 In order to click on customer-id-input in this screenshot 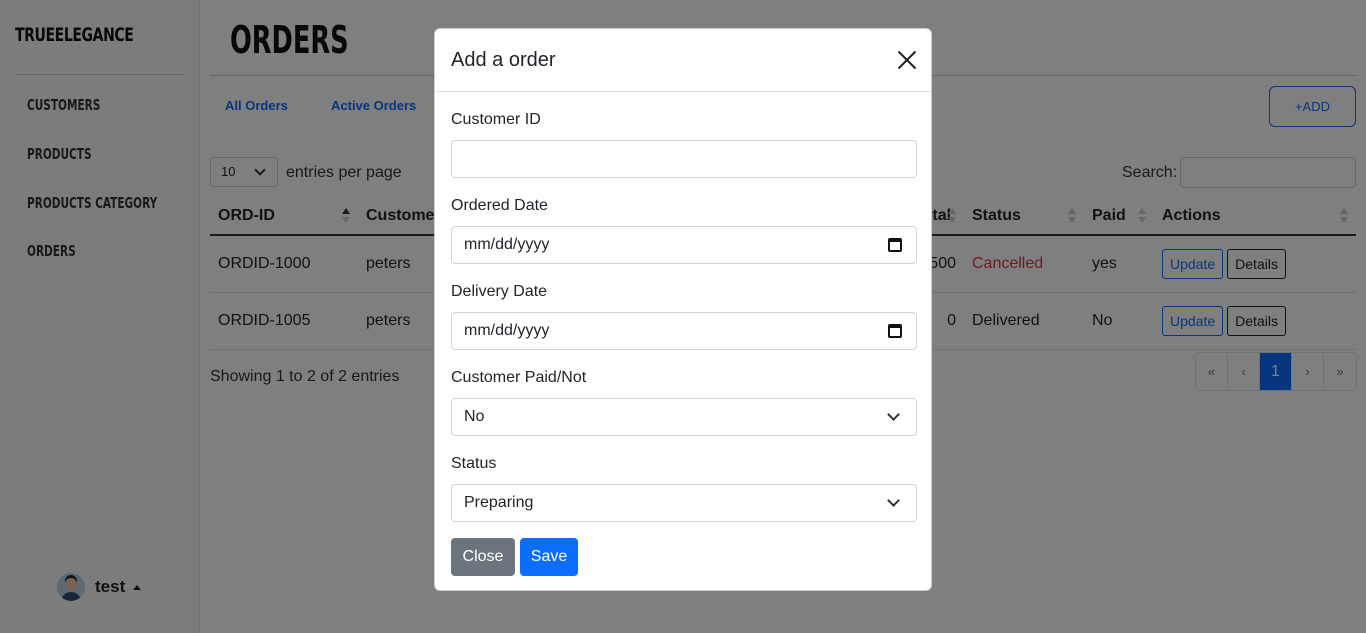, I will do `click(684, 159)`.